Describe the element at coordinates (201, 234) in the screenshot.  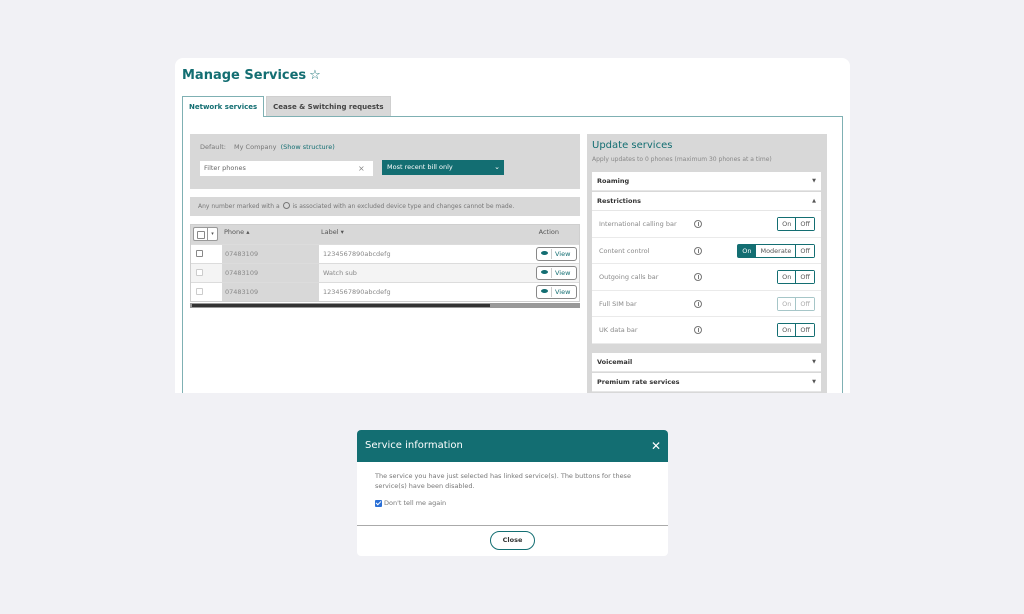
I see `checkbox-icon` at that location.